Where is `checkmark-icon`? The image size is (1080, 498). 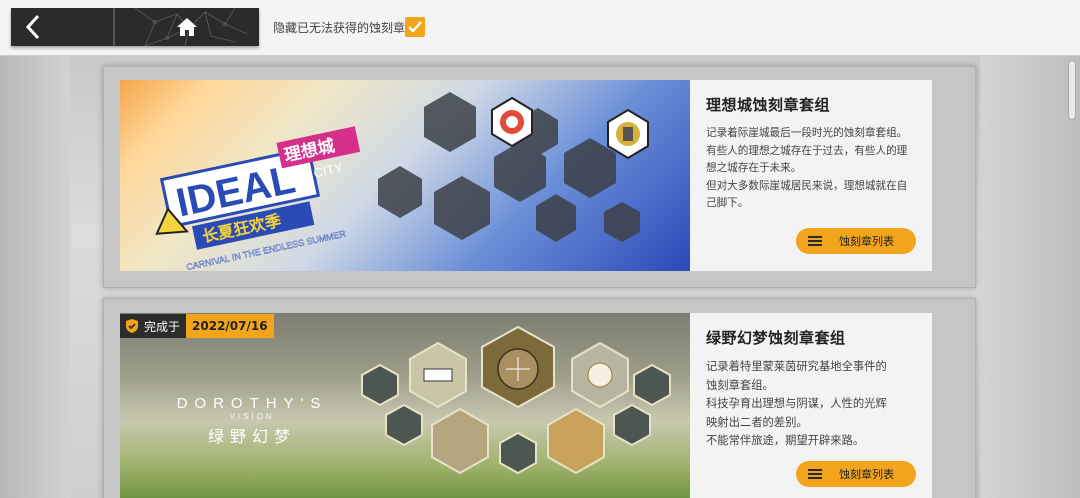 checkmark-icon is located at coordinates (415, 27).